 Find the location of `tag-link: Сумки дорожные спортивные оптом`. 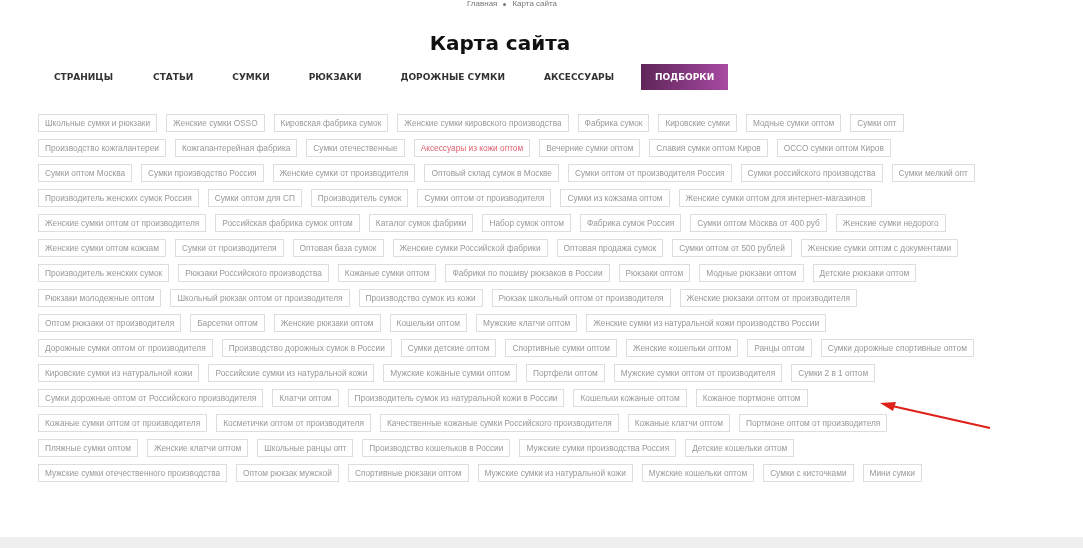

tag-link: Сумки дорожные спортивные оптом is located at coordinates (897, 348).